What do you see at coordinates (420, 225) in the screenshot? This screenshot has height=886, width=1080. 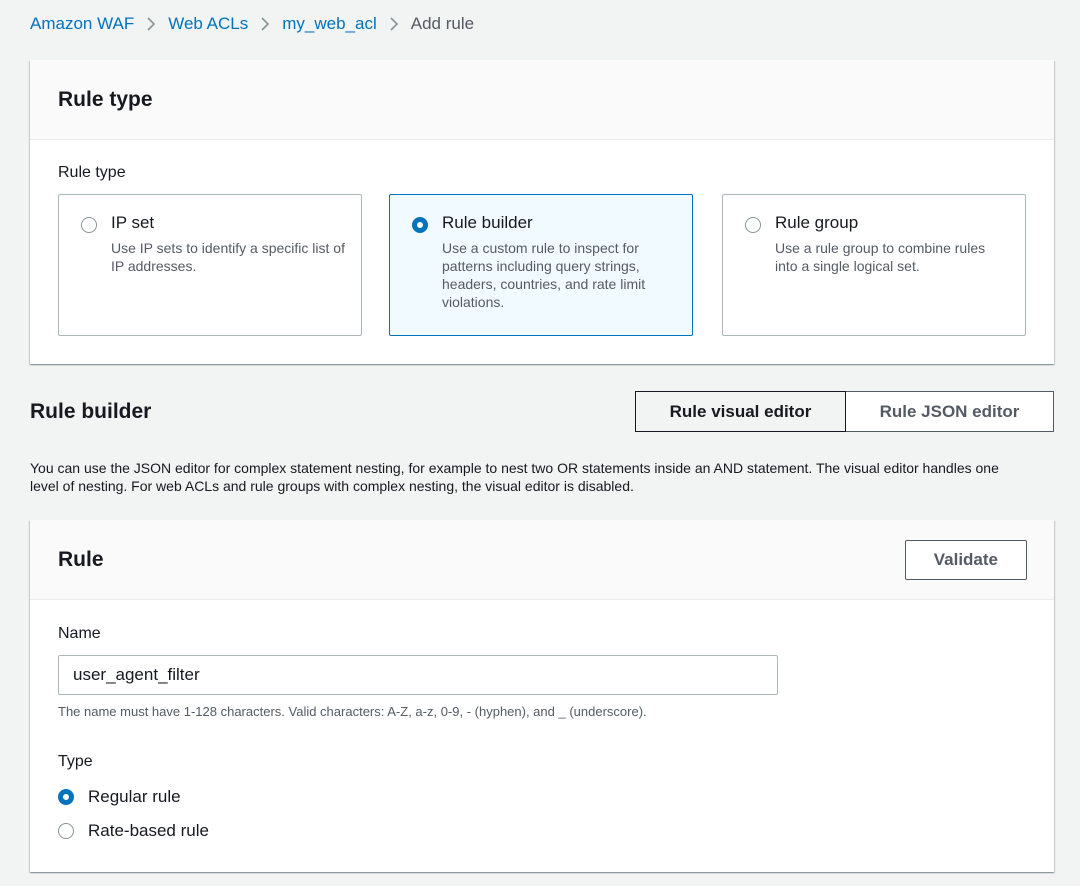 I see `radio-rule-builder` at bounding box center [420, 225].